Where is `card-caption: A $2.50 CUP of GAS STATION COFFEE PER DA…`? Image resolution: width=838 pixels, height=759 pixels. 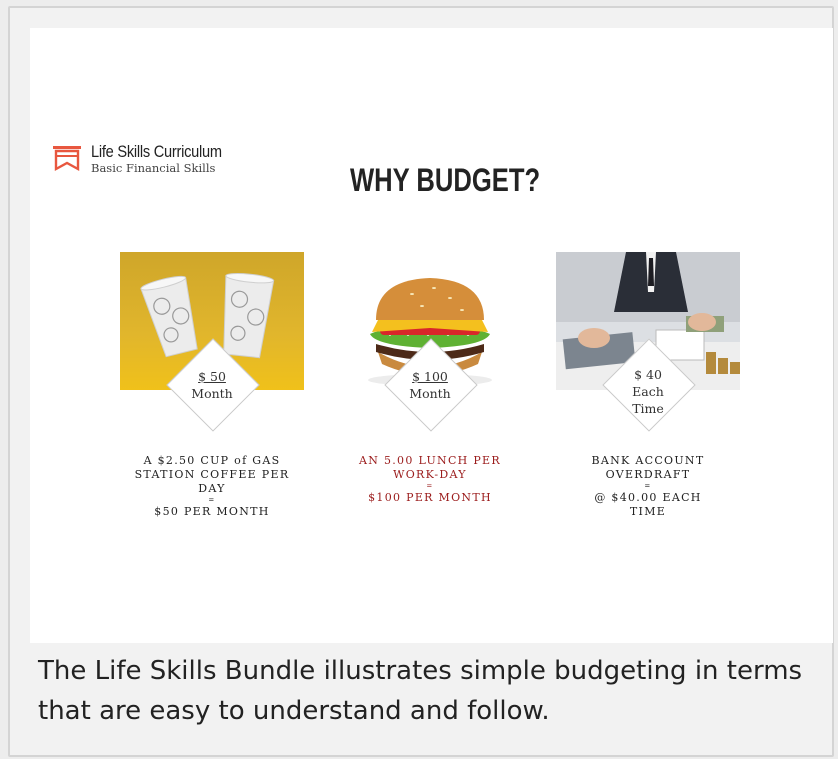 card-caption: A $2.50 CUP of GAS STATION COFFEE PER DA… is located at coordinates (212, 486).